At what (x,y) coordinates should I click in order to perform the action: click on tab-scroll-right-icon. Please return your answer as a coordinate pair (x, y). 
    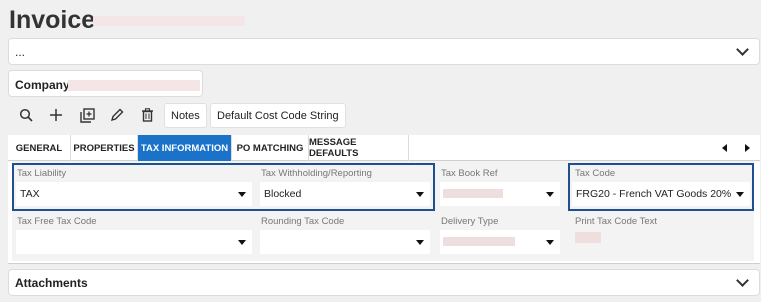
    Looking at the image, I should click on (747, 148).